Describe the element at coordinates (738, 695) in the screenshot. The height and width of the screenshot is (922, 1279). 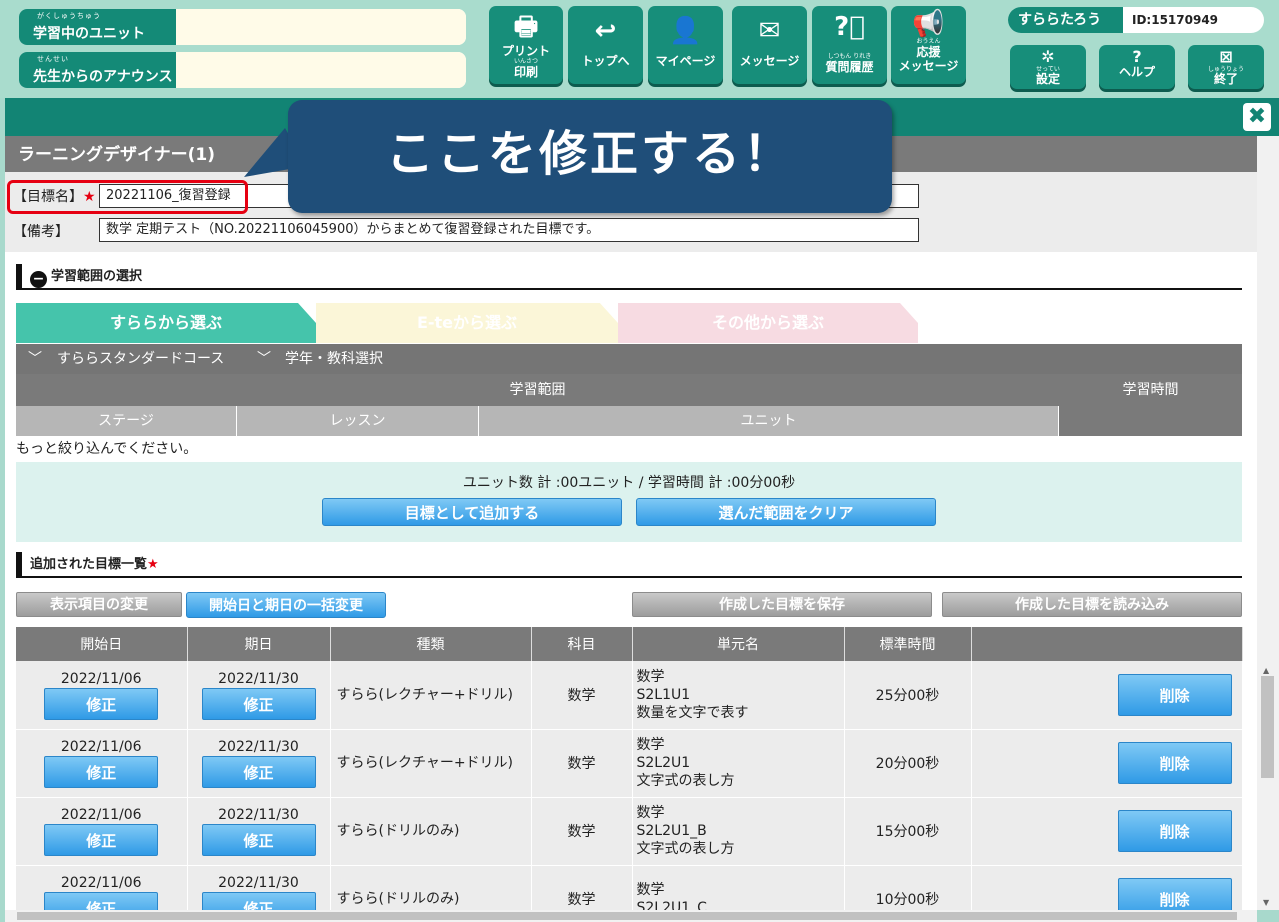
I see `unit-name-cell: 数学 S2L1U1 数量を文字で表す` at that location.